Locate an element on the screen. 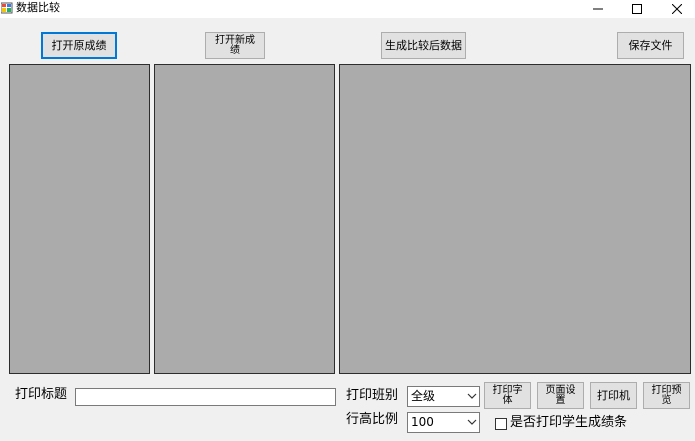 This screenshot has height=441, width=695. print-class-select: 全级 is located at coordinates (443, 396).